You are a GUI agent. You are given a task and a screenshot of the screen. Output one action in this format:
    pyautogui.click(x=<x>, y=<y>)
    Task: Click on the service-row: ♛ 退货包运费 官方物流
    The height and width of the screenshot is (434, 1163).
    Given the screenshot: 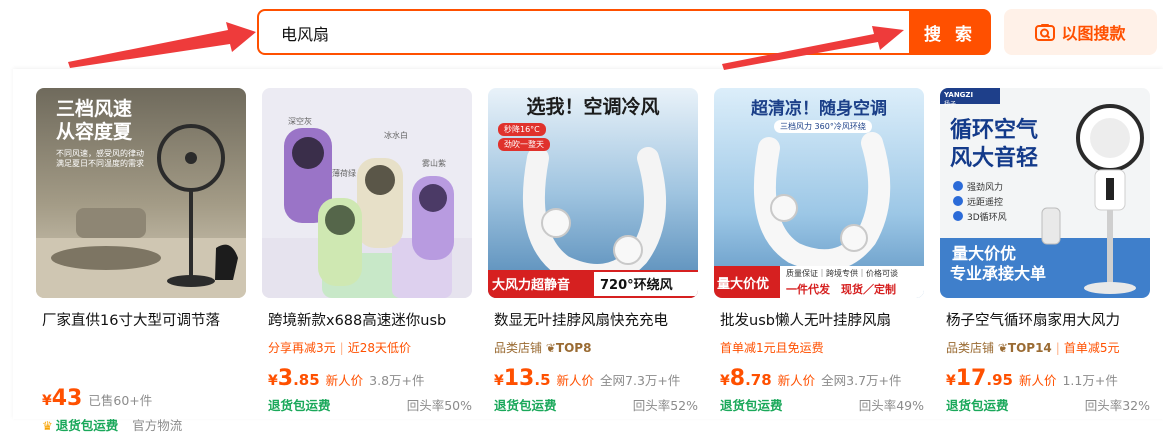 What is the action you would take?
    pyautogui.click(x=144, y=424)
    